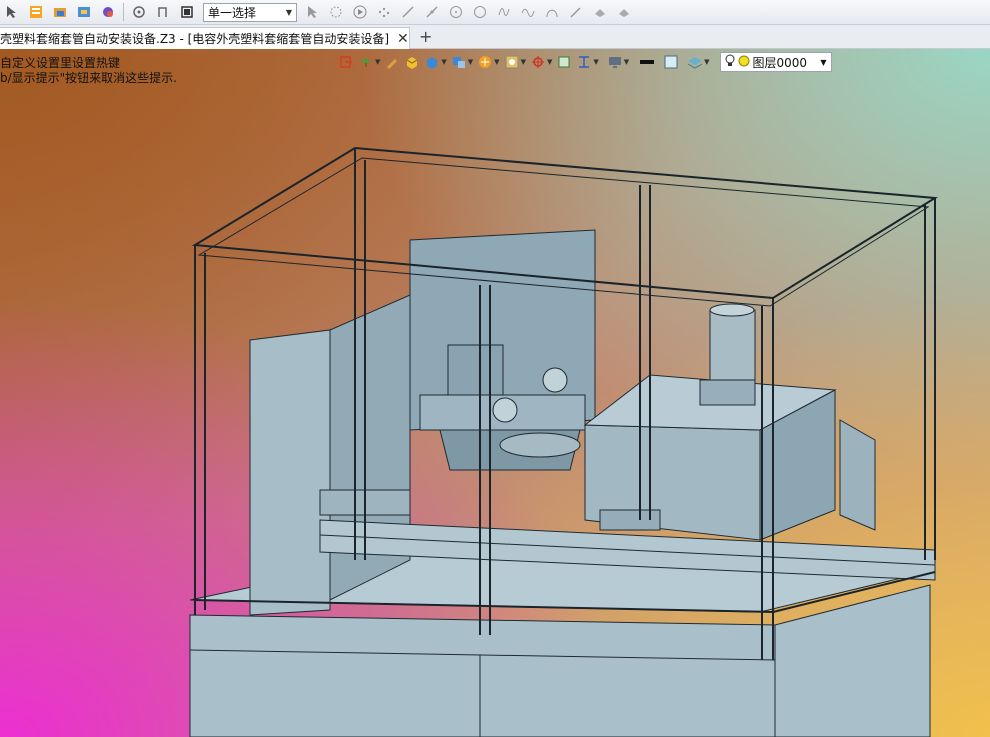 The image size is (990, 737). I want to click on tab-document: 壳塑料套缩套管自动安装设备.Z3 - [电容外壳塑料套缩套管自动安装设备] ✕, so click(205, 38).